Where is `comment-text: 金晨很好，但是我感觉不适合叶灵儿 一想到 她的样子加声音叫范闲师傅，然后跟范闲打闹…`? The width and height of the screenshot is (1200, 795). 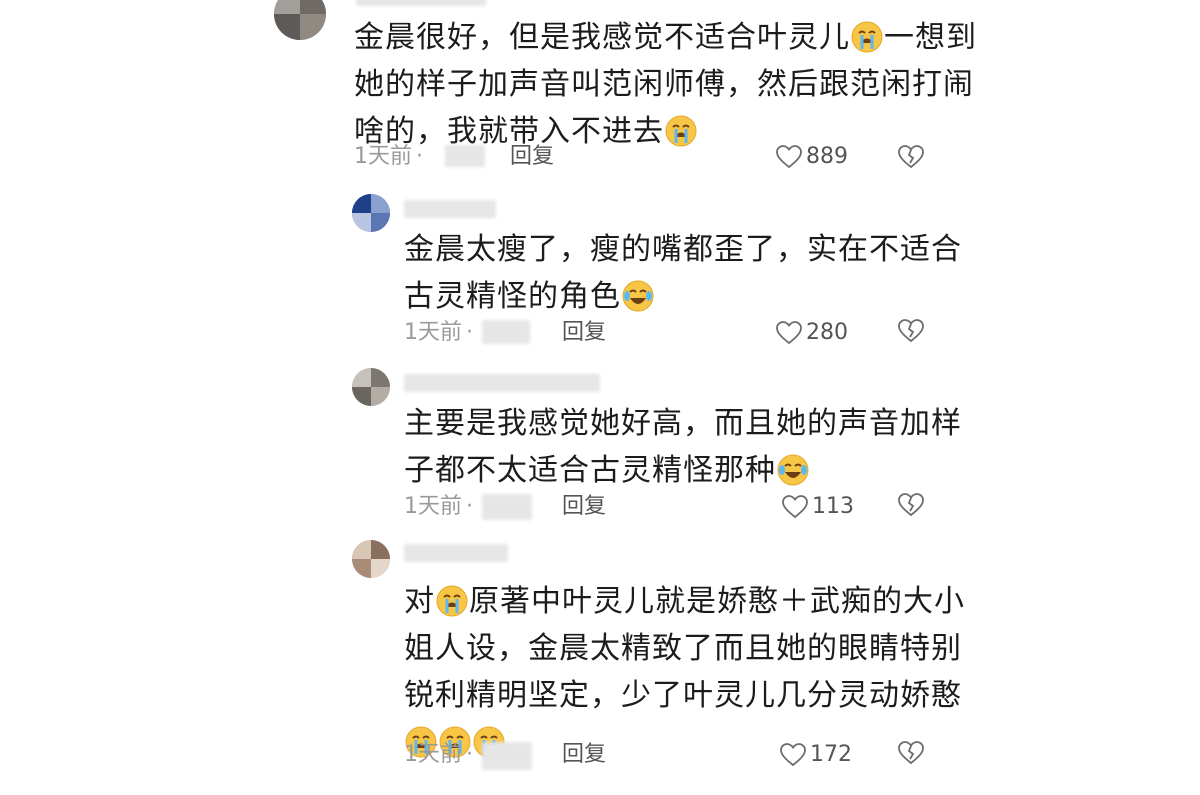 comment-text: 金晨很好，但是我感觉不适合叶灵儿 一想到 她的样子加声音叫范闲师傅，然后跟范闲打闹… is located at coordinates (665, 84).